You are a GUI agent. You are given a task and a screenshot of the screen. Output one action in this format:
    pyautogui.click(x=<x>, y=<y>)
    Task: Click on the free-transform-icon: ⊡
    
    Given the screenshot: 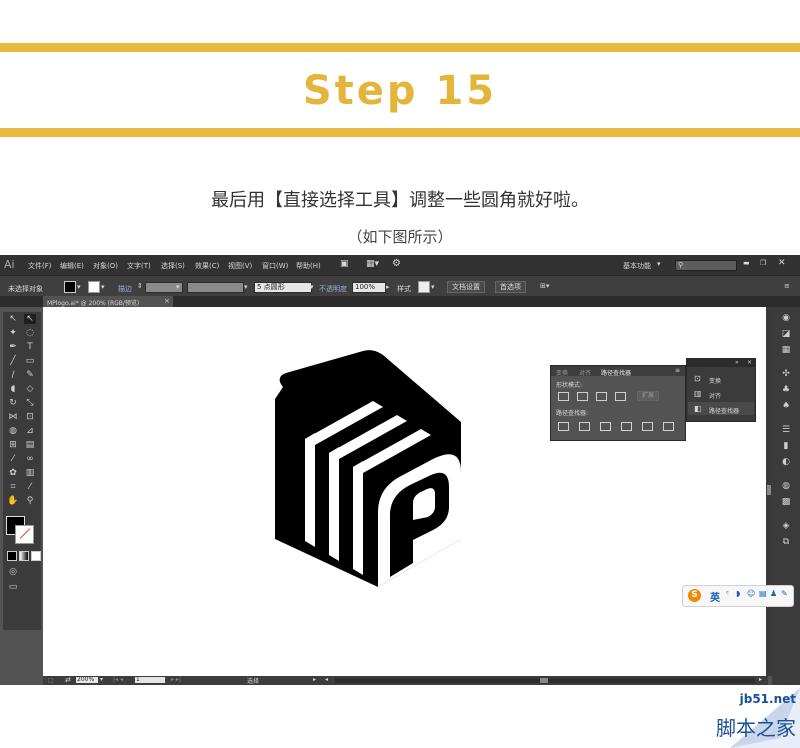 What is the action you would take?
    pyautogui.click(x=30, y=417)
    